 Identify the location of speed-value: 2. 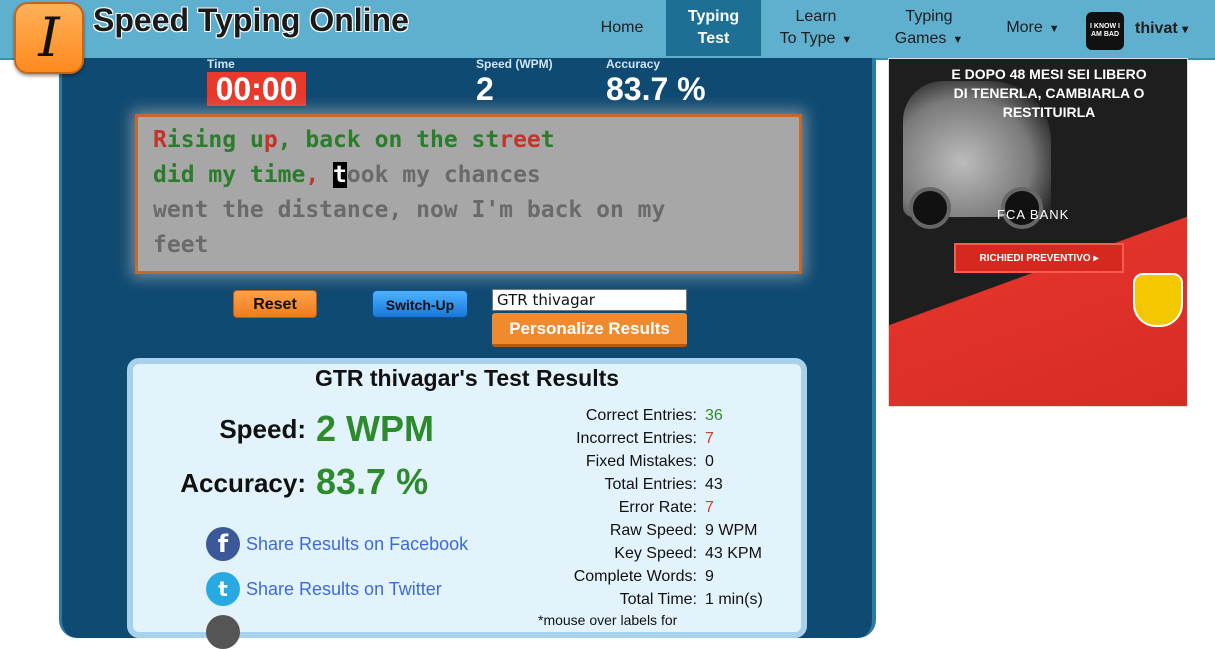
(485, 89).